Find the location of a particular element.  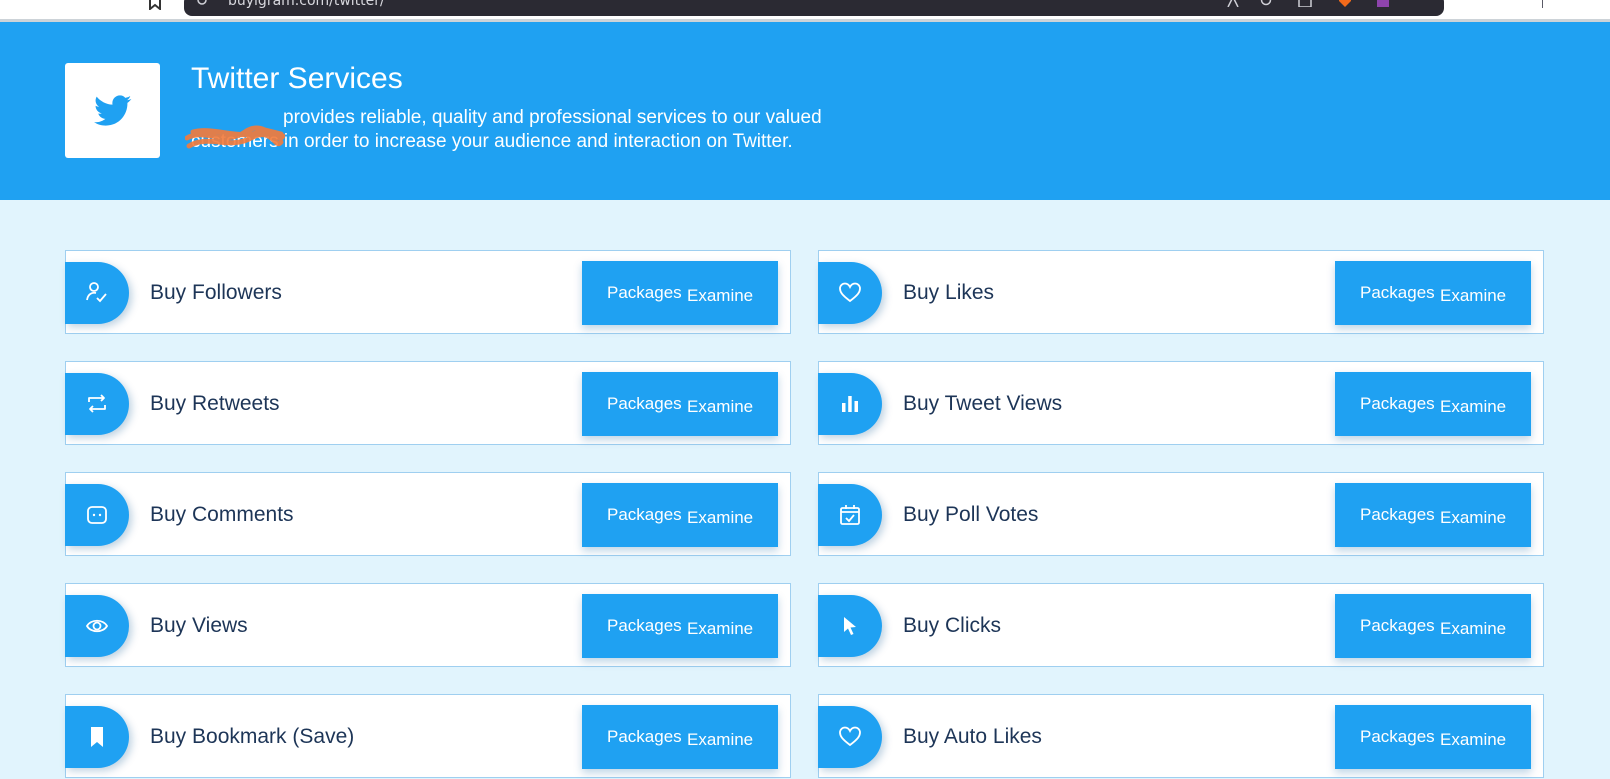

service-title: Buy Views is located at coordinates (199, 625).